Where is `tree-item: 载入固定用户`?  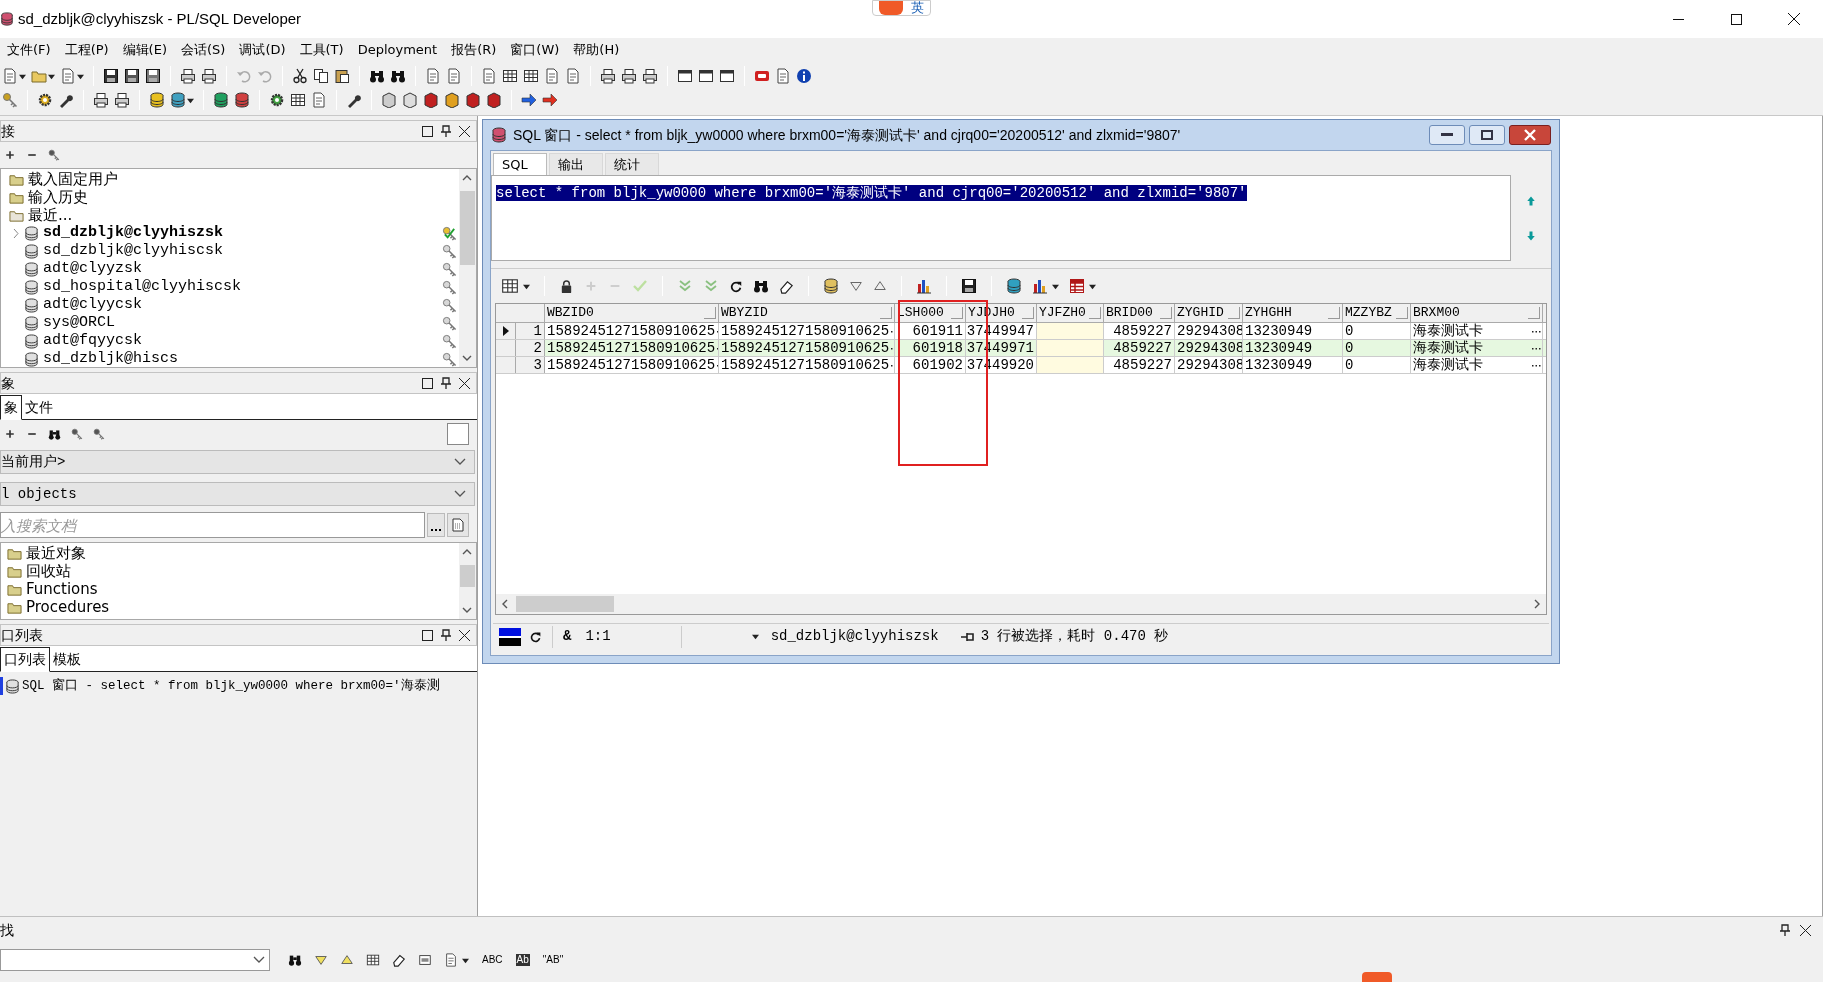
tree-item: 载入固定用户 is located at coordinates (73, 179).